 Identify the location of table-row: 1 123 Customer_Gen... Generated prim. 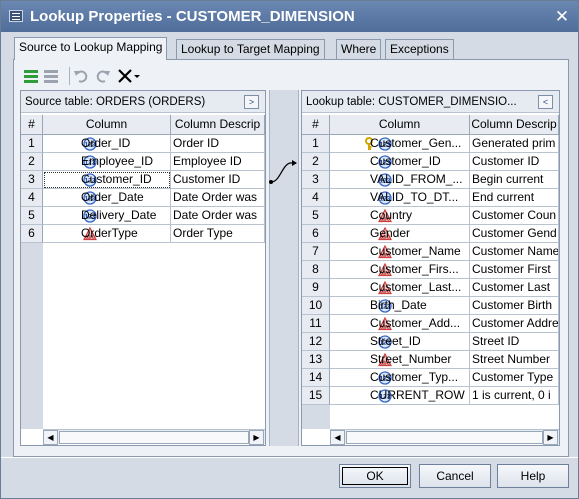
(430, 144).